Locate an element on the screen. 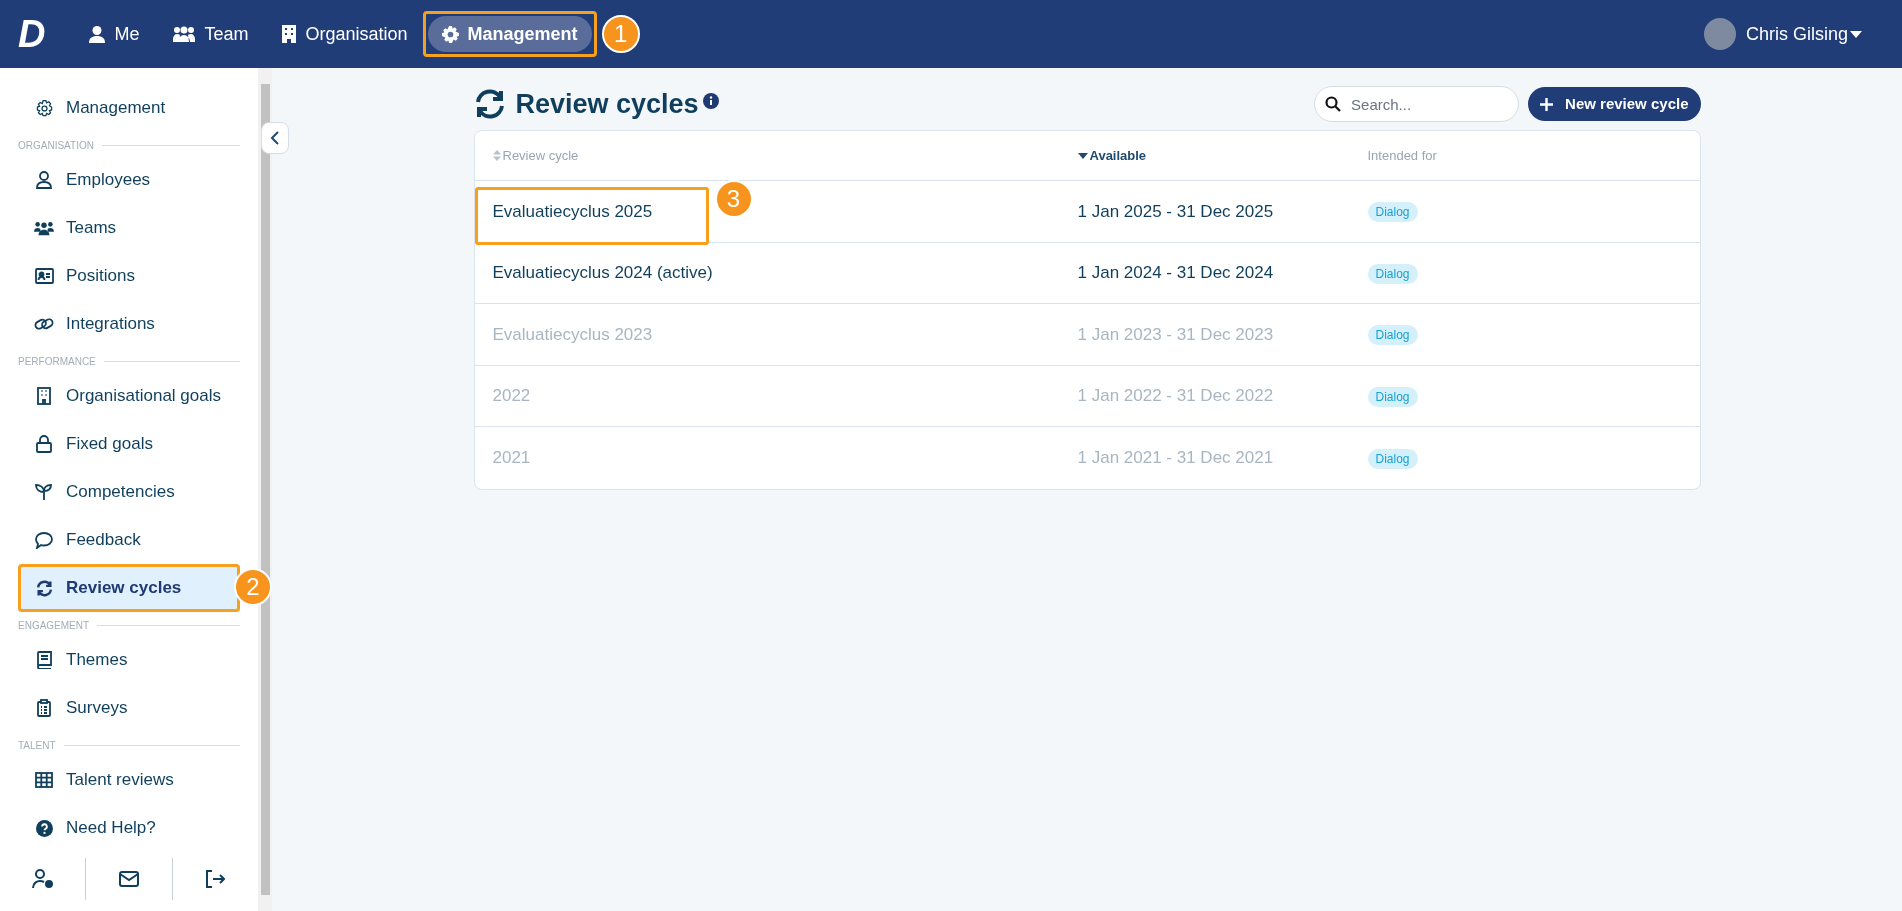  page-title: Review cycles is located at coordinates (607, 104).